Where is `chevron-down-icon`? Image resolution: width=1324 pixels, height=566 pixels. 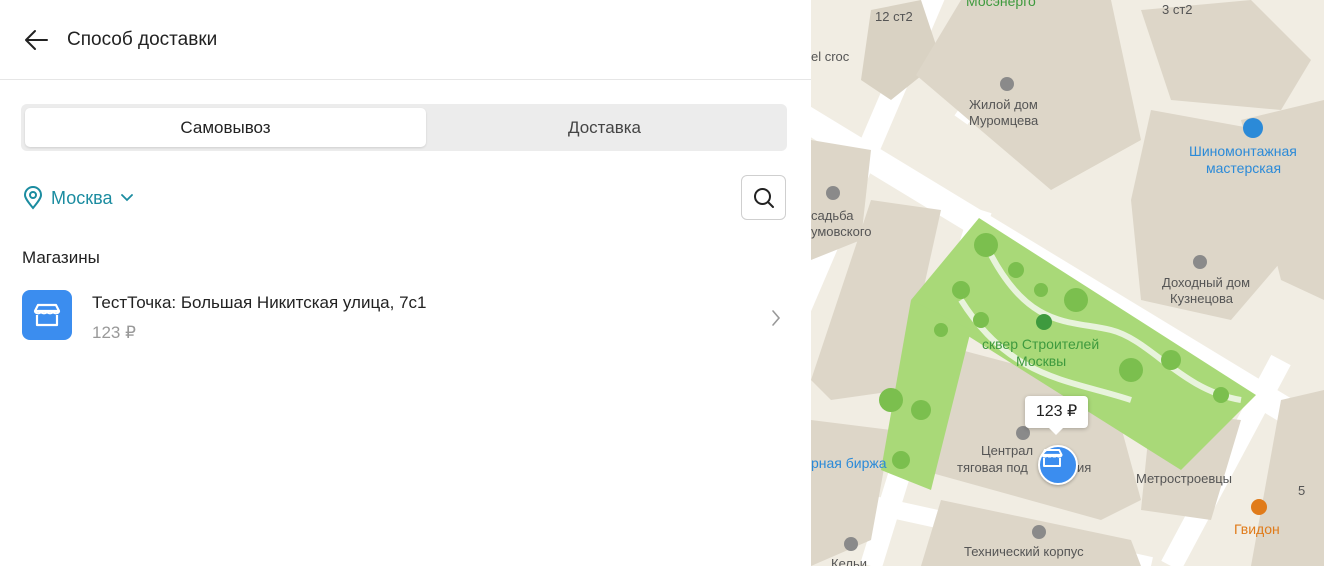 chevron-down-icon is located at coordinates (127, 198).